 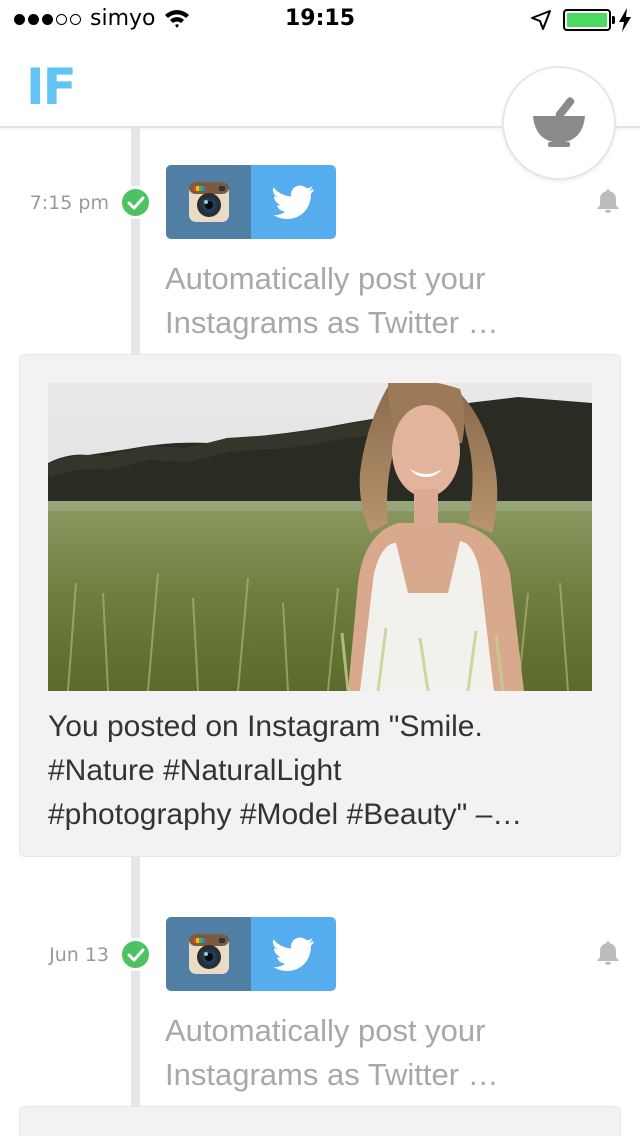 I want to click on if-logo: IF, so click(x=51, y=87).